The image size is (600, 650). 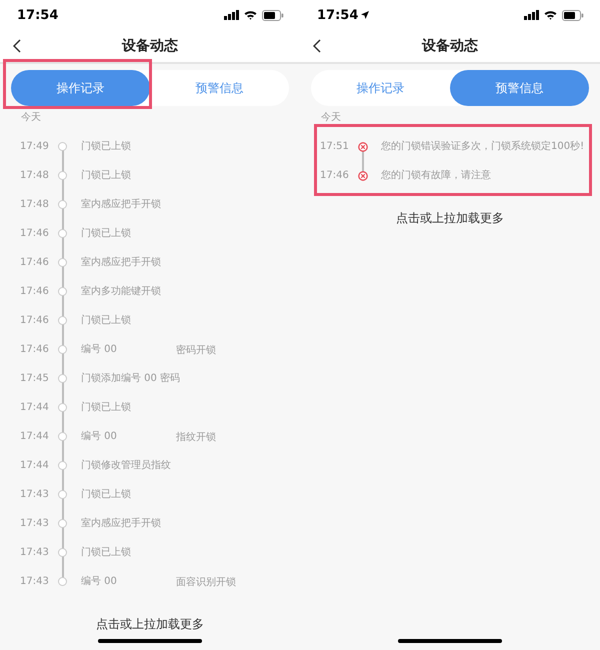 I want to click on entry-detail: 密码开锁, so click(x=196, y=350).